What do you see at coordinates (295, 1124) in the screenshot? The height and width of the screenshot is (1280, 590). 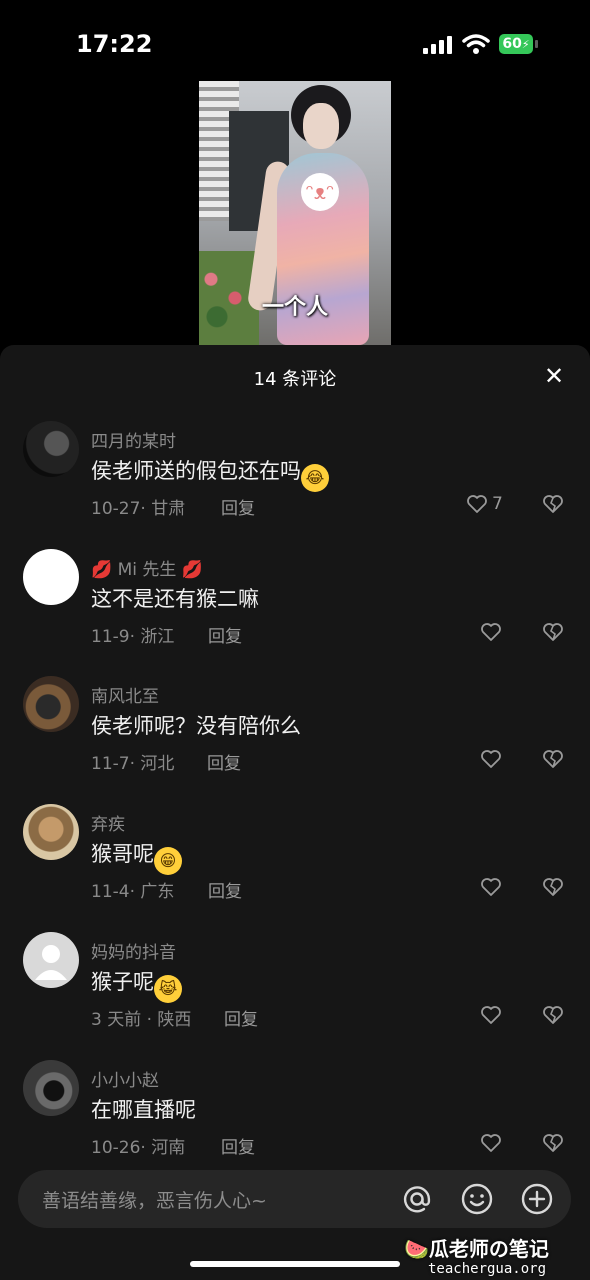 I see `comment-item: 小小小赵 在哪直播呢 10-26· 河南 回复` at bounding box center [295, 1124].